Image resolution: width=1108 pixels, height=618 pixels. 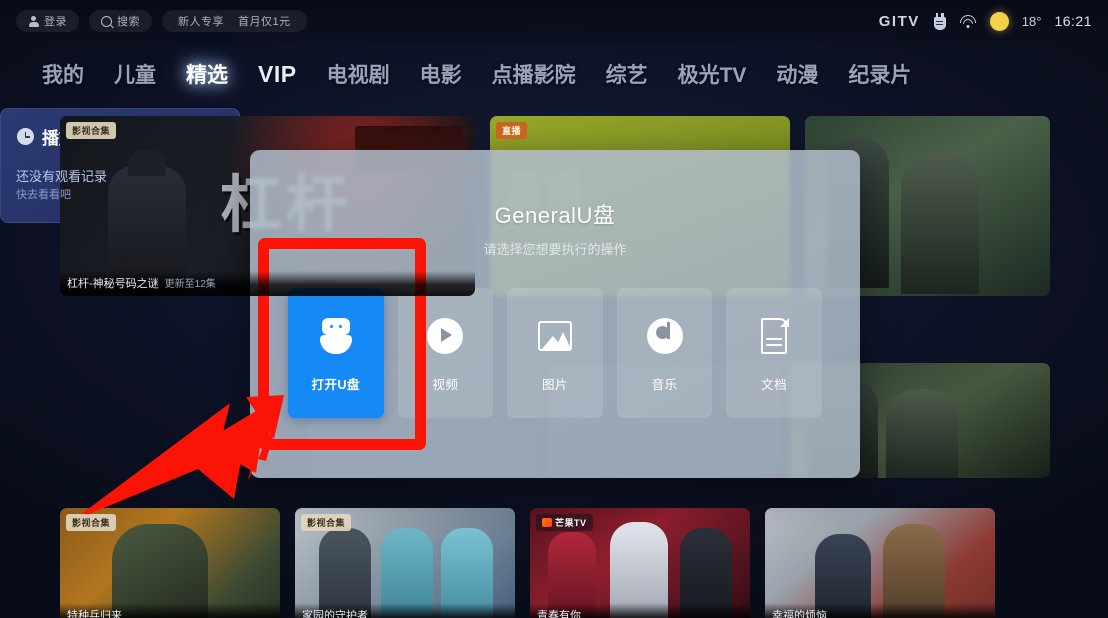 I want to click on nav-item-vod-cinema: 点播影院, so click(x=534, y=74).